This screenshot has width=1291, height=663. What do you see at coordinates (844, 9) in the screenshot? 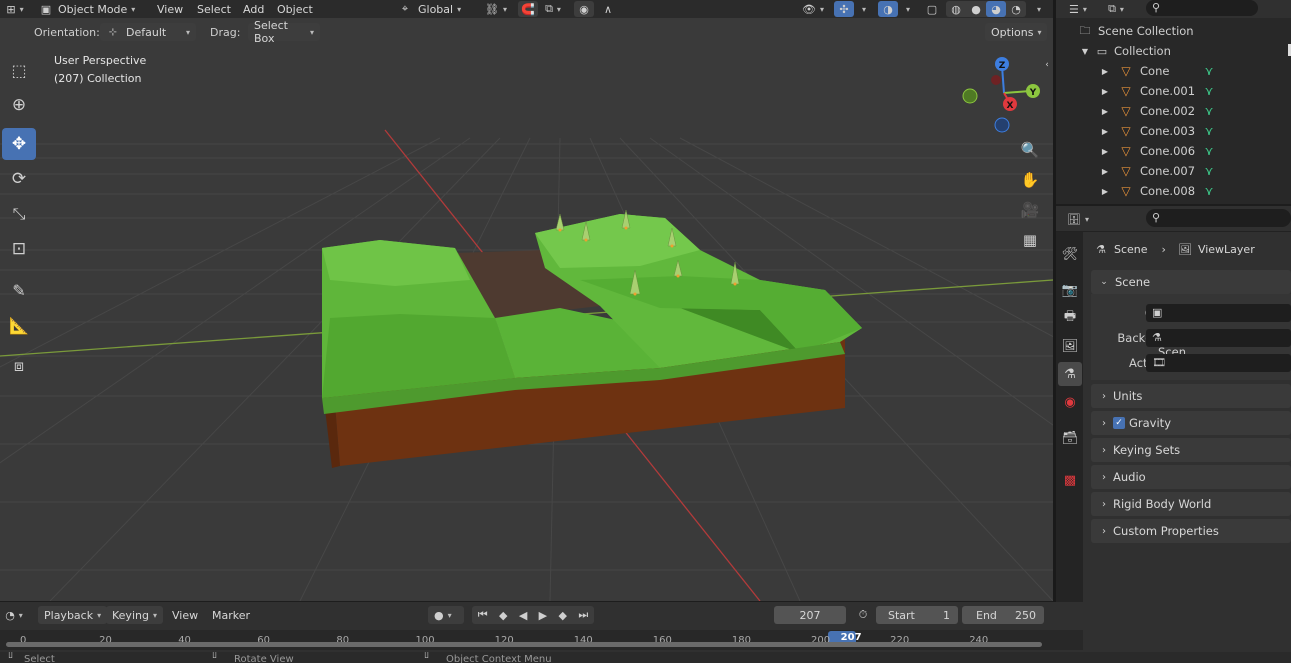
I see `gizmo-toggle-icon: ✣` at bounding box center [844, 9].